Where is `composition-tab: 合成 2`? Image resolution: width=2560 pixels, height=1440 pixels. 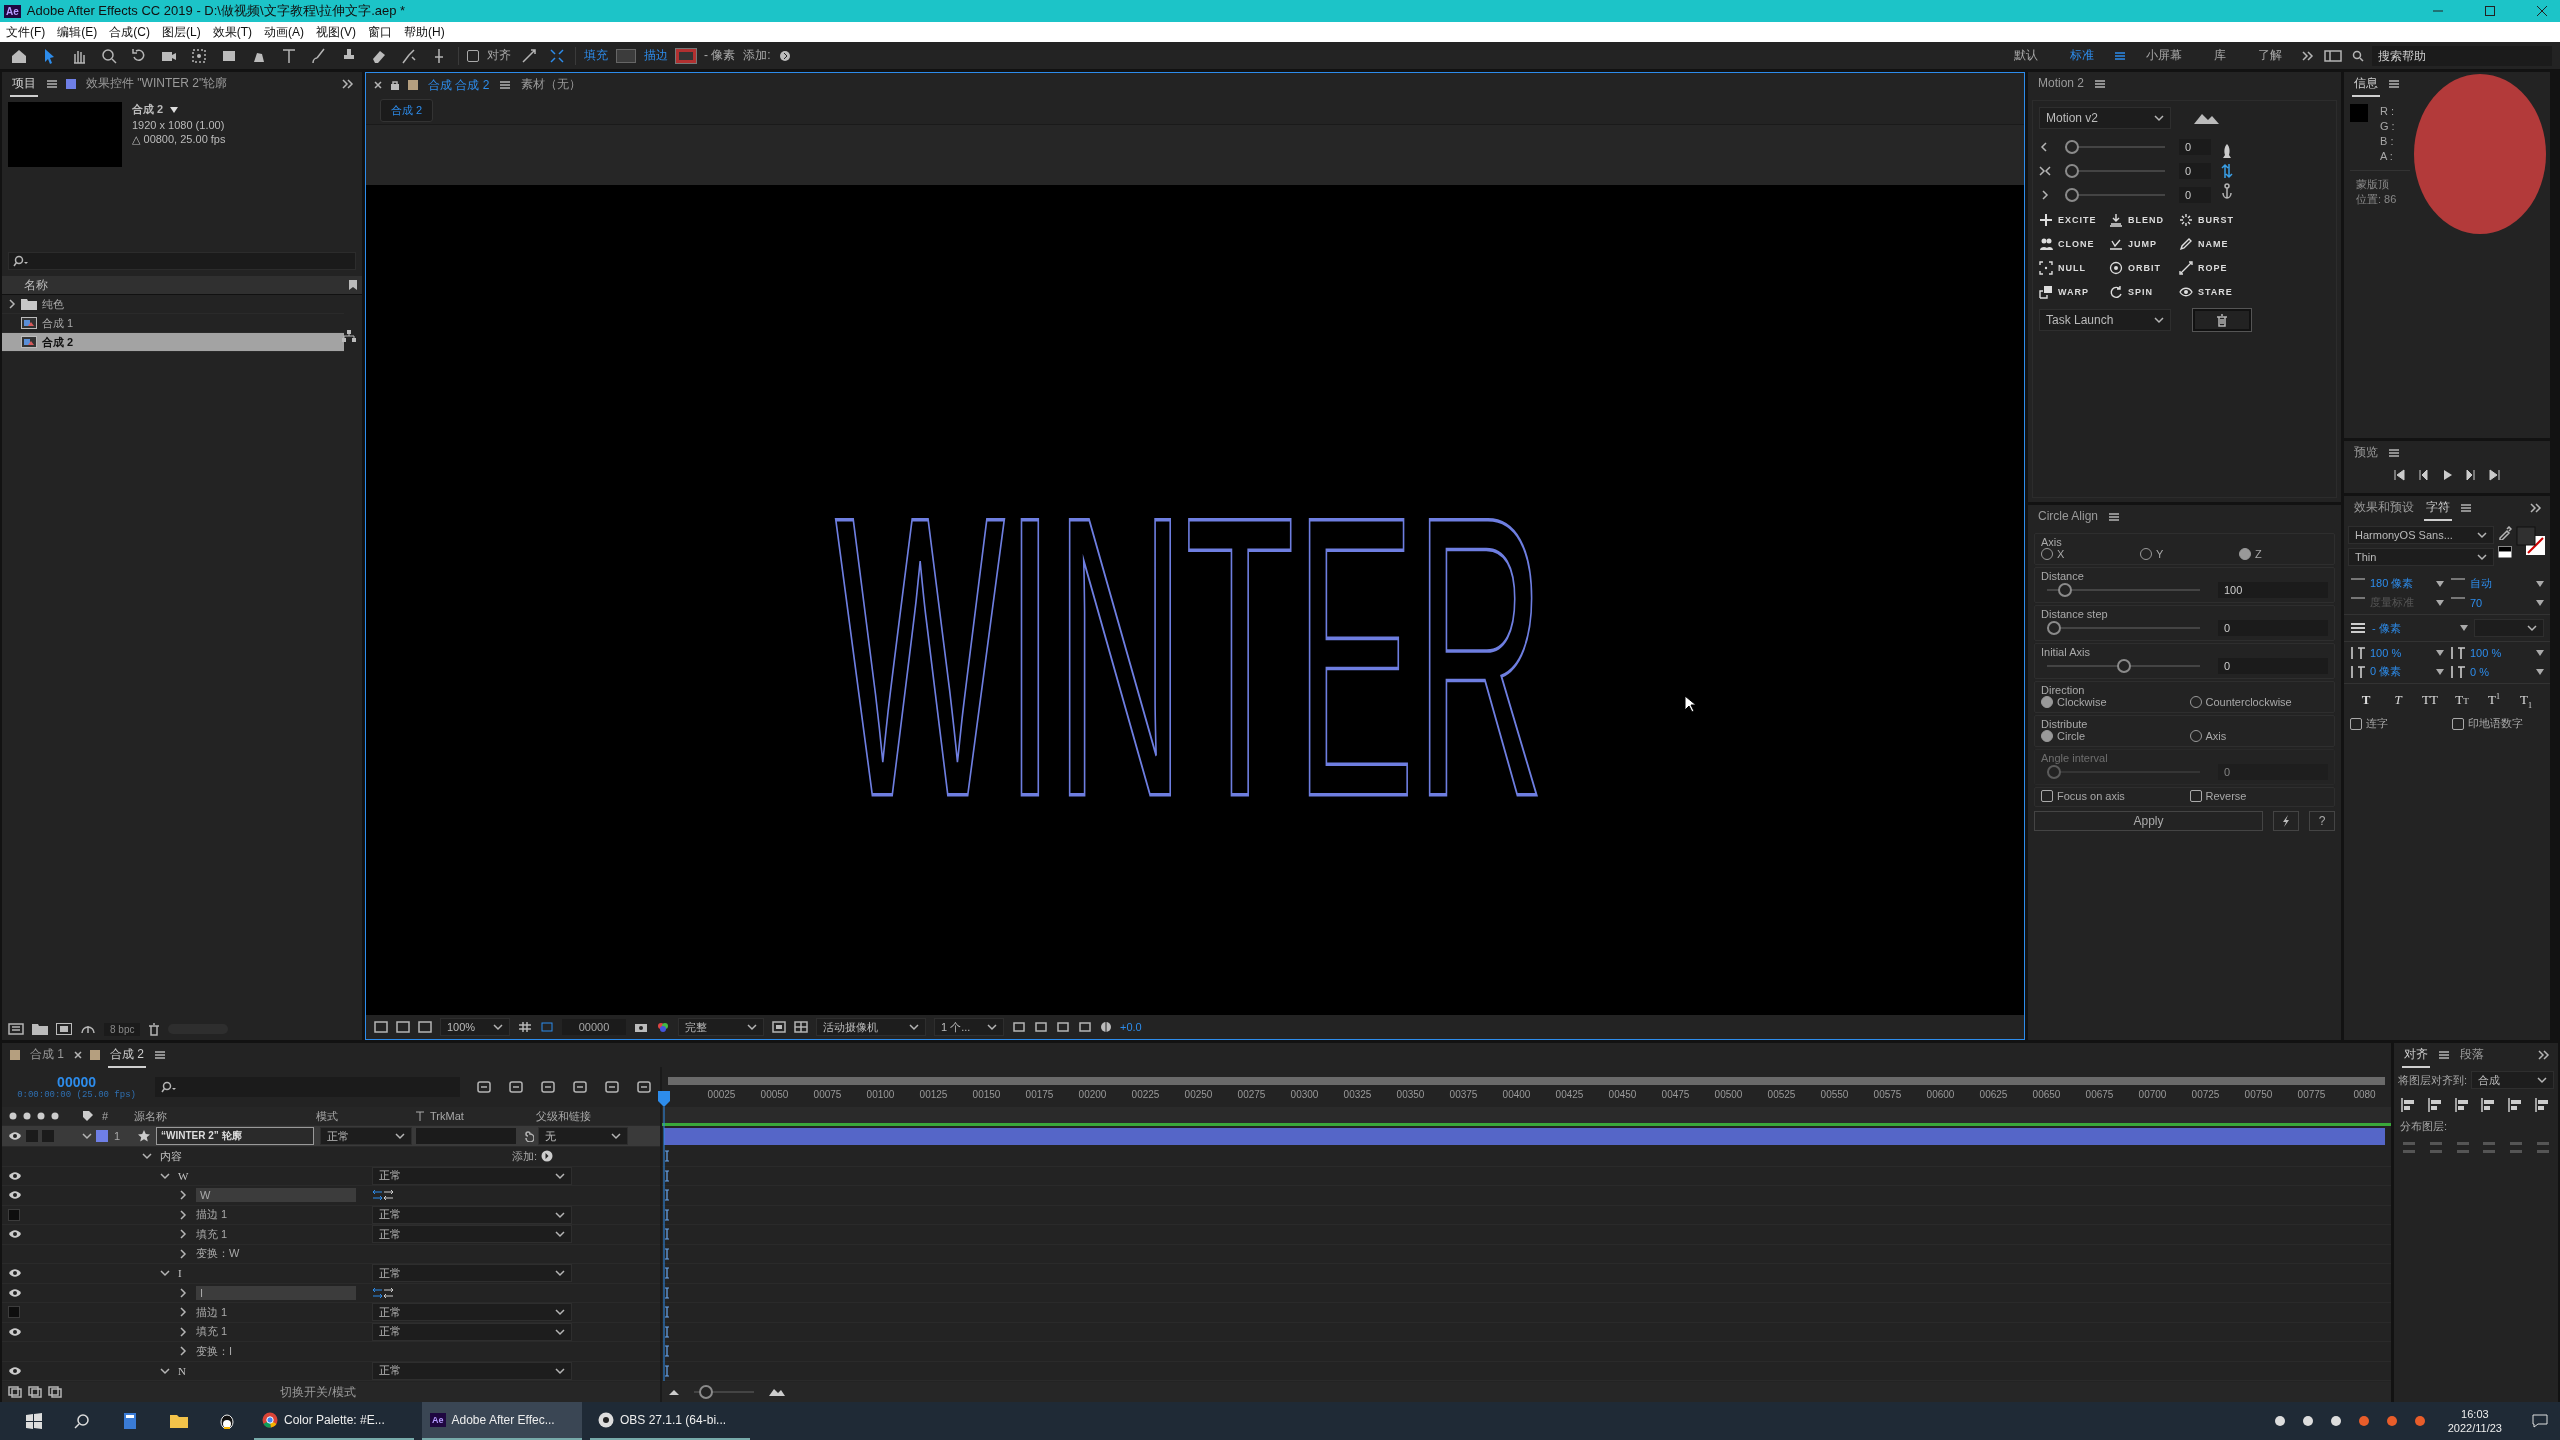
composition-tab: 合成 2 is located at coordinates (407, 110).